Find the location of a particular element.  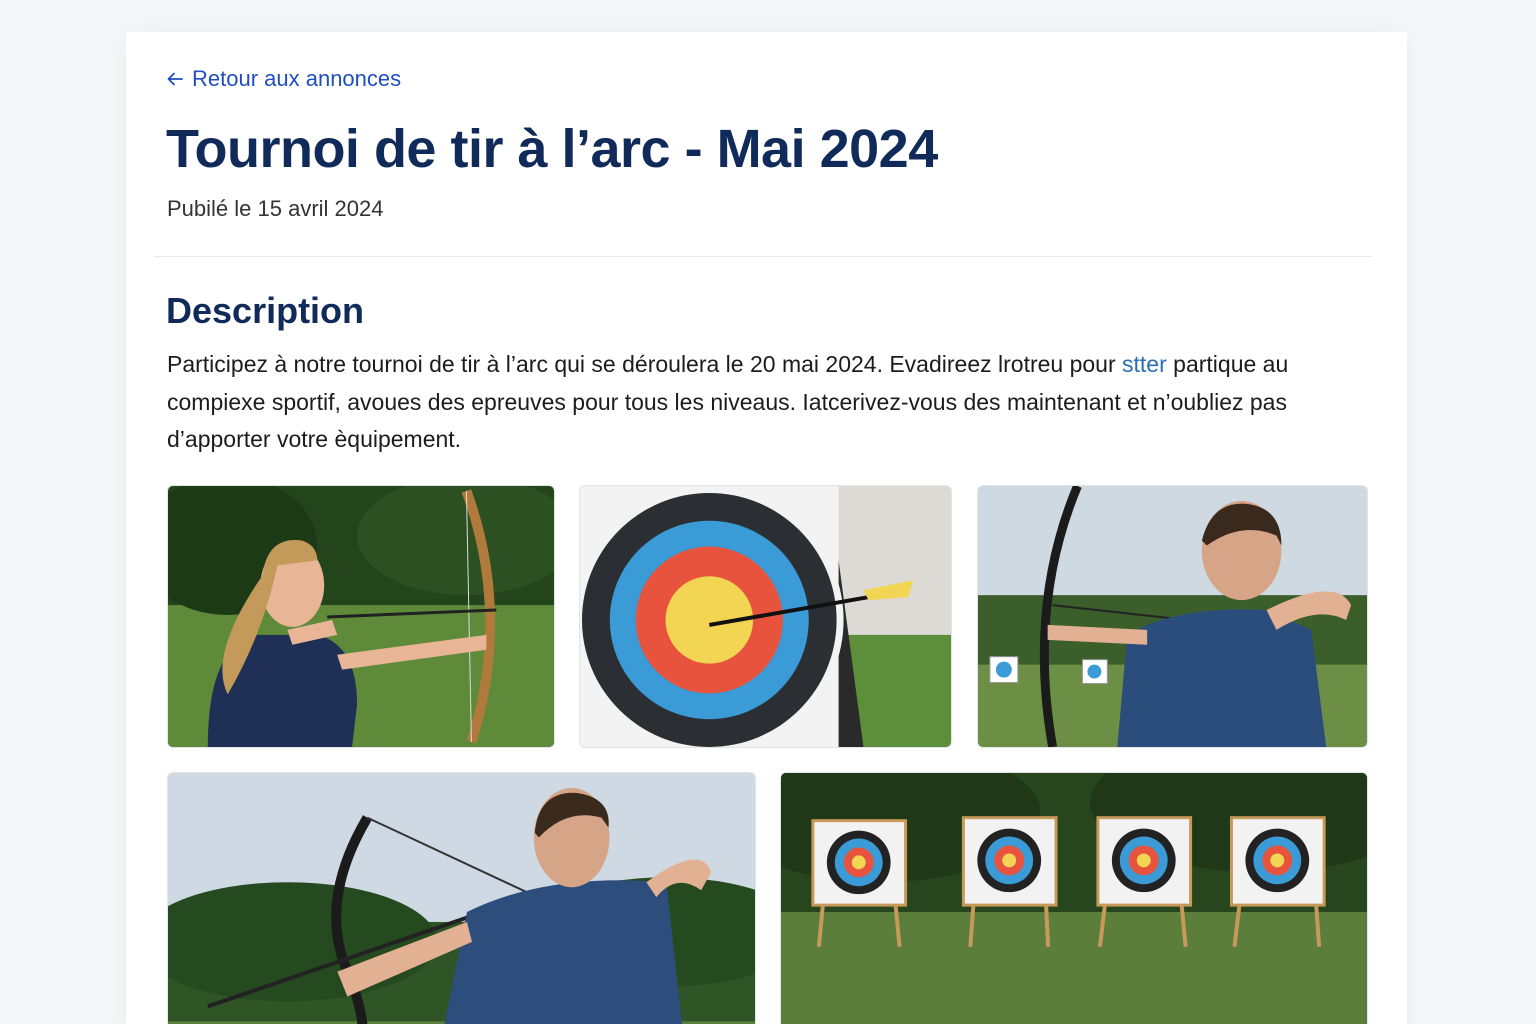

gallery-photo-target-closeup is located at coordinates (765, 616).